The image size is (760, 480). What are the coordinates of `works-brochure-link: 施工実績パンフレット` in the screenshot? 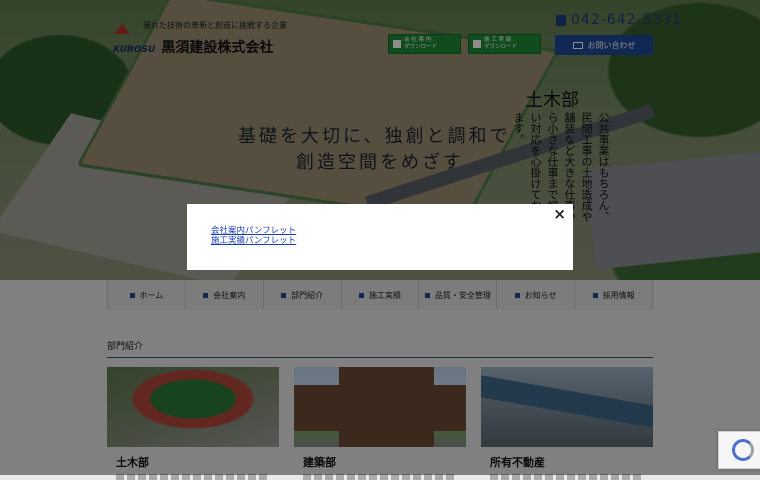 It's located at (253, 241).